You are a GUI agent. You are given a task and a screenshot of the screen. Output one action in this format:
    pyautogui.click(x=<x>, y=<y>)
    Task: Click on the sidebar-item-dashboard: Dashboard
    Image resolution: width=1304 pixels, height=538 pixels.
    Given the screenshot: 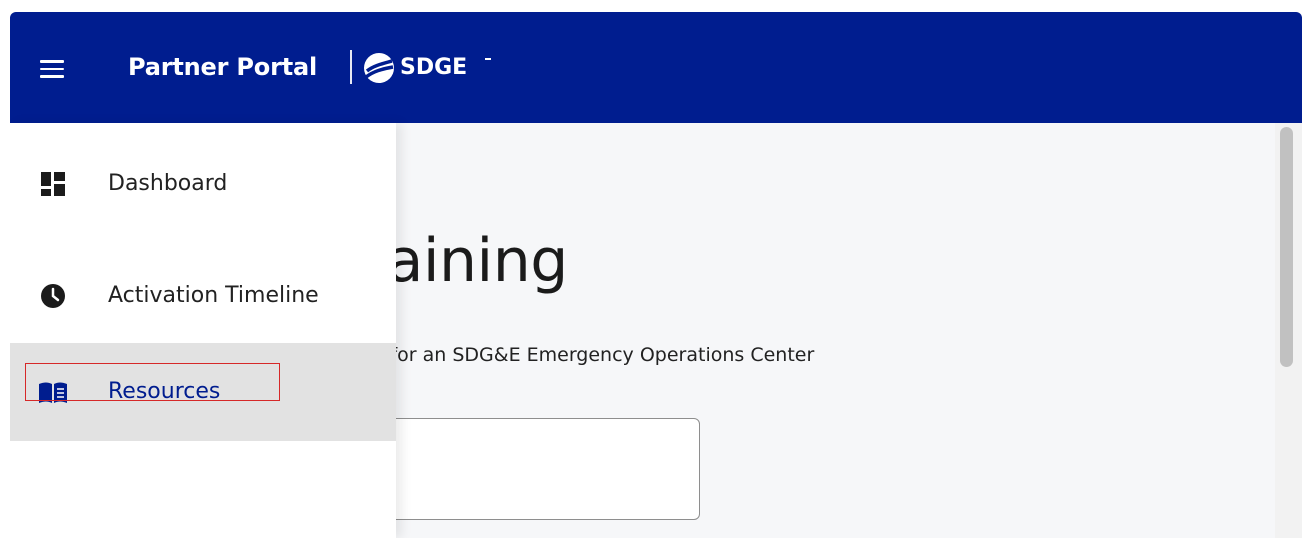 What is the action you would take?
    pyautogui.click(x=203, y=184)
    